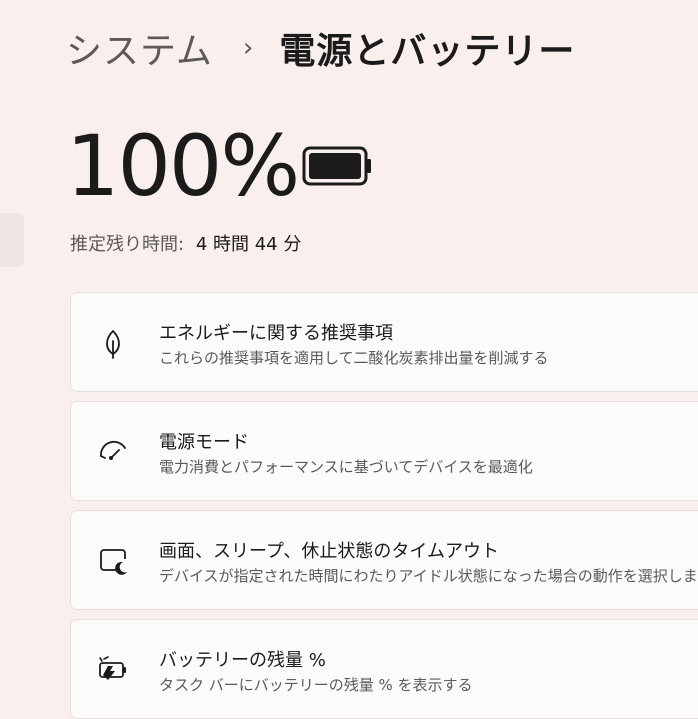 The width and height of the screenshot is (698, 719). Describe the element at coordinates (316, 685) in the screenshot. I see `card-subtitle: タスク バーにバッテリーの残量 % を表示する` at that location.